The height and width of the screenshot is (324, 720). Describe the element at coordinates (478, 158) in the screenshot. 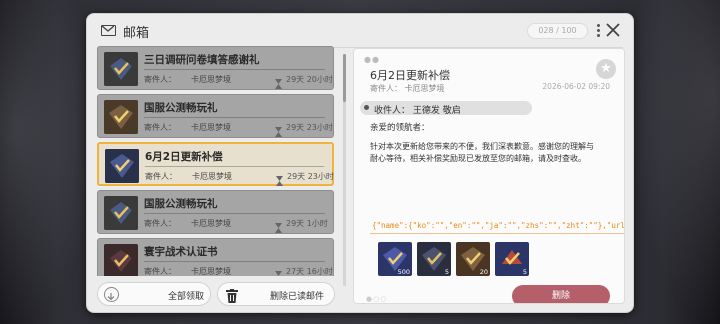

I see `body-text-line: 耐心等待，相关补偿奖励现已发放至您的邮箱，请及时查收。` at that location.